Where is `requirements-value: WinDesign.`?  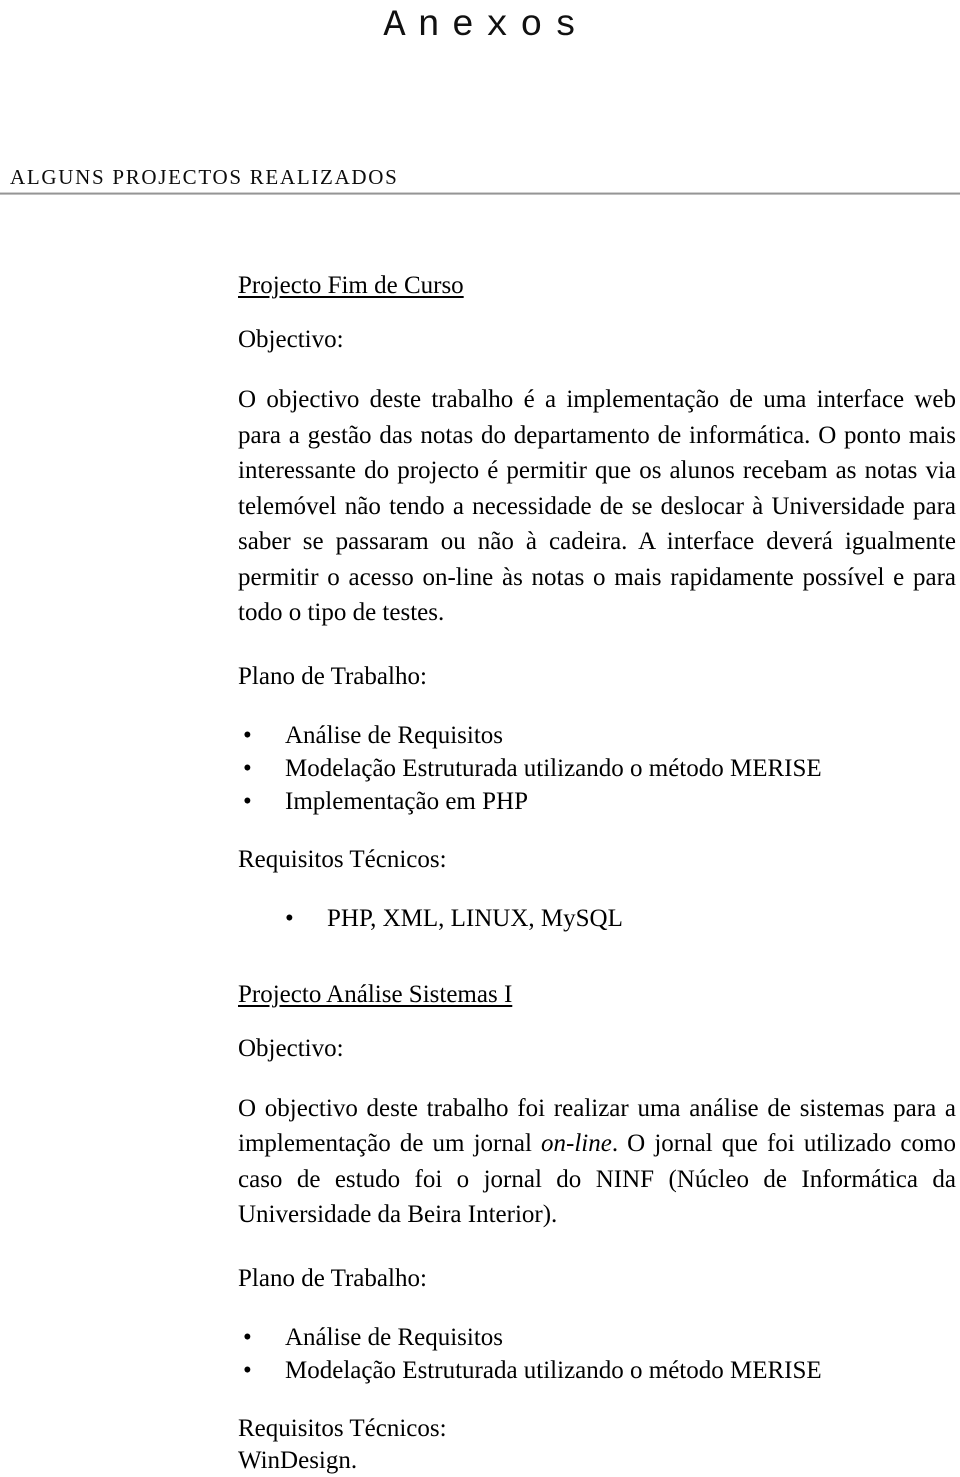
requirements-value: WinDesign. is located at coordinates (298, 1460).